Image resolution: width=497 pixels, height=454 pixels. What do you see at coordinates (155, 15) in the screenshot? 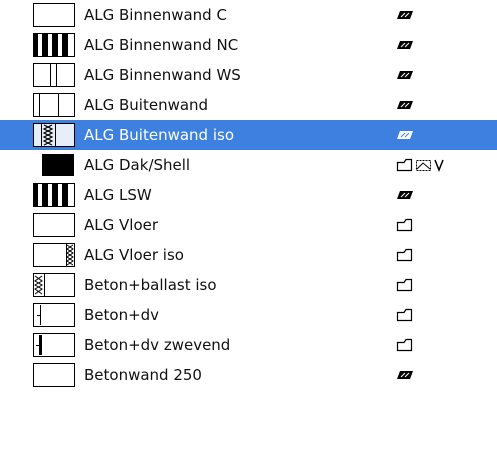
I see `list-item-label: ALG Binnenwand C` at bounding box center [155, 15].